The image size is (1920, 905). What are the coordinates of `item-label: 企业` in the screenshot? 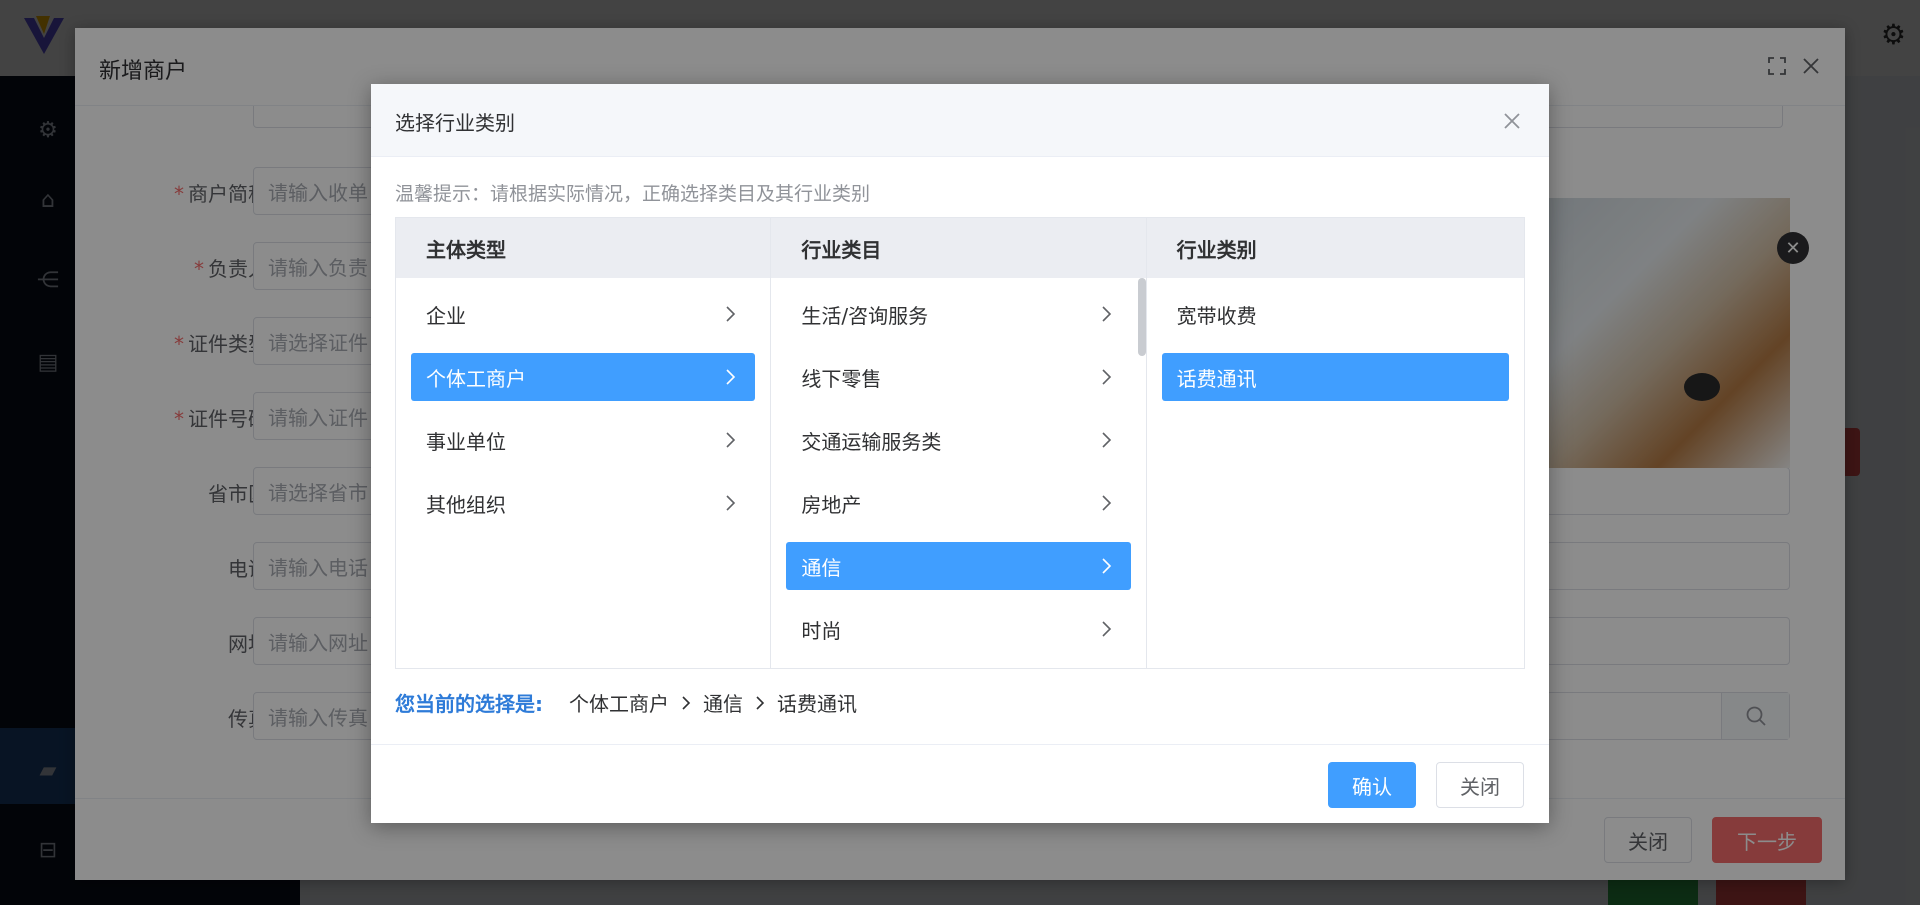 It's located at (446, 315).